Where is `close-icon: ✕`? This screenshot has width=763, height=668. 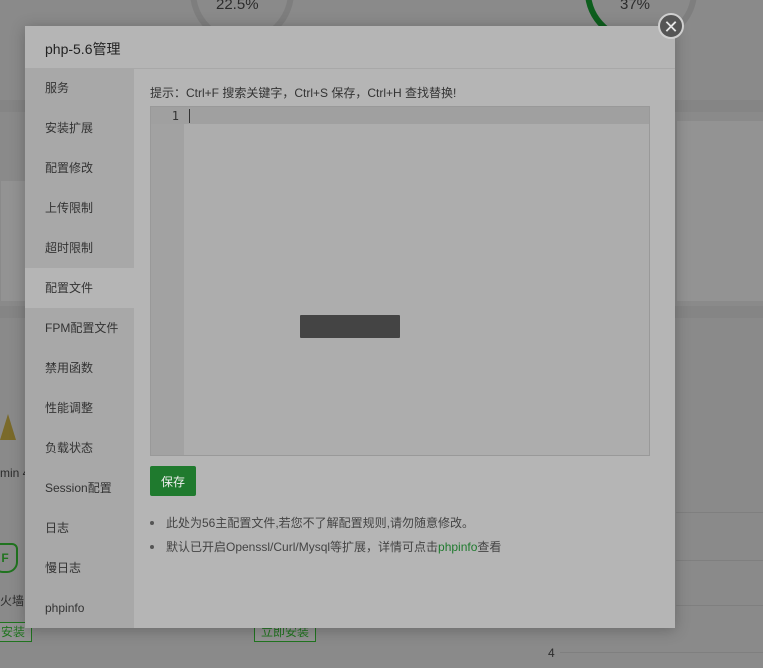
close-icon: ✕ is located at coordinates (671, 26).